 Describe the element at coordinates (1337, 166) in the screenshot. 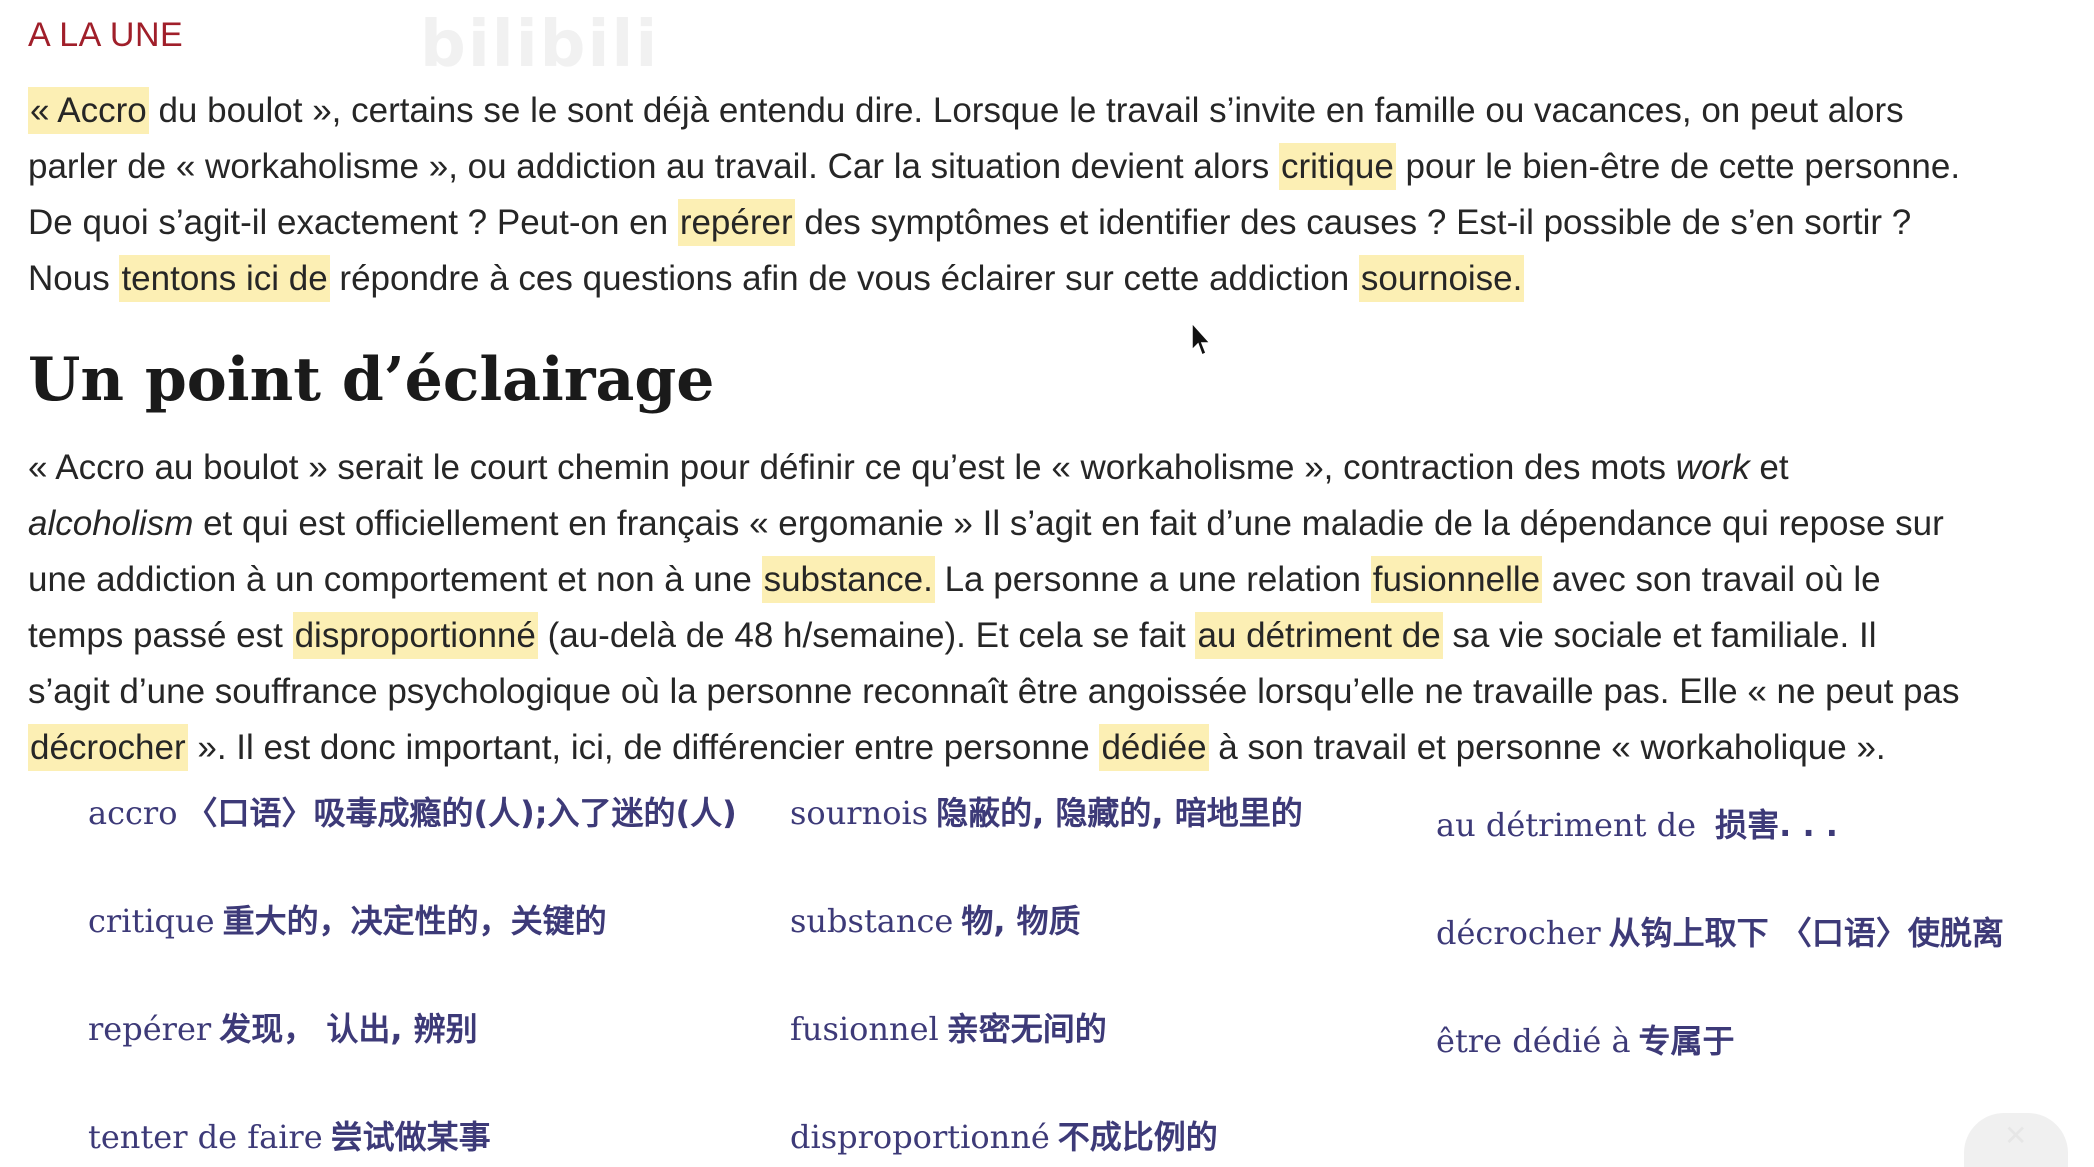

I see `highlighted-term: critique` at that location.